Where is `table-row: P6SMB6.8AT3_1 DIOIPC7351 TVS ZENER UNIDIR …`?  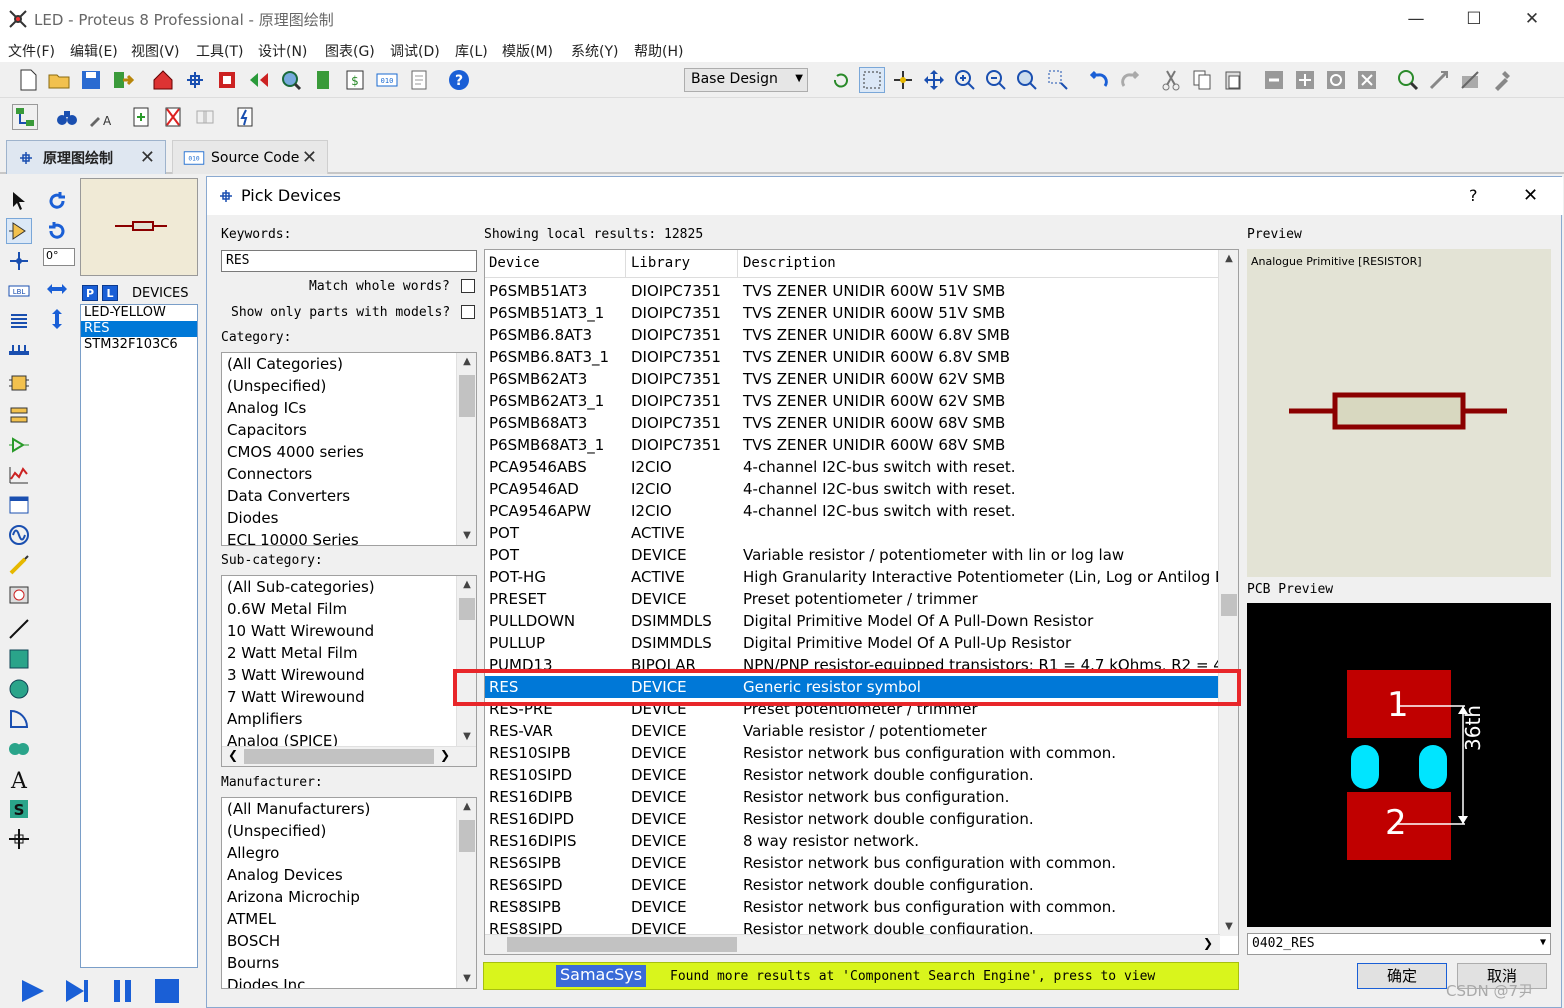
table-row: P6SMB6.8AT3_1 DIOIPC7351 TVS ZENER UNIDIR … is located at coordinates (852, 357).